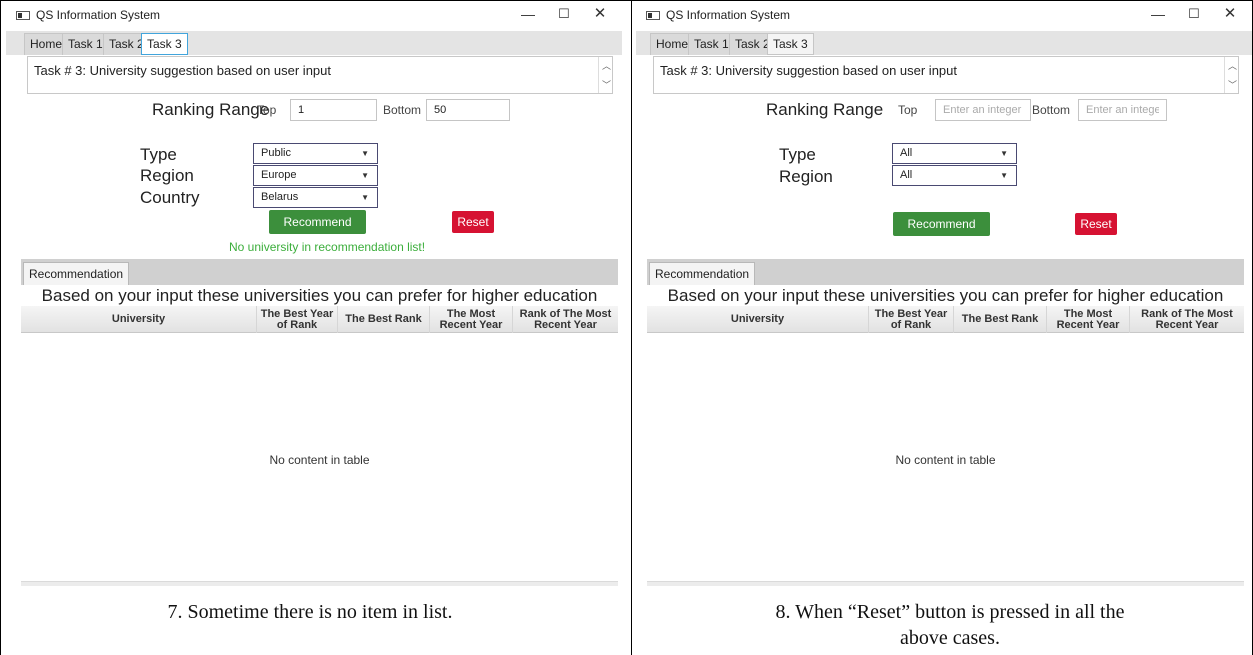 The image size is (1253, 655). Describe the element at coordinates (315, 175) in the screenshot. I see `region-dropdown: Europe ▼` at that location.